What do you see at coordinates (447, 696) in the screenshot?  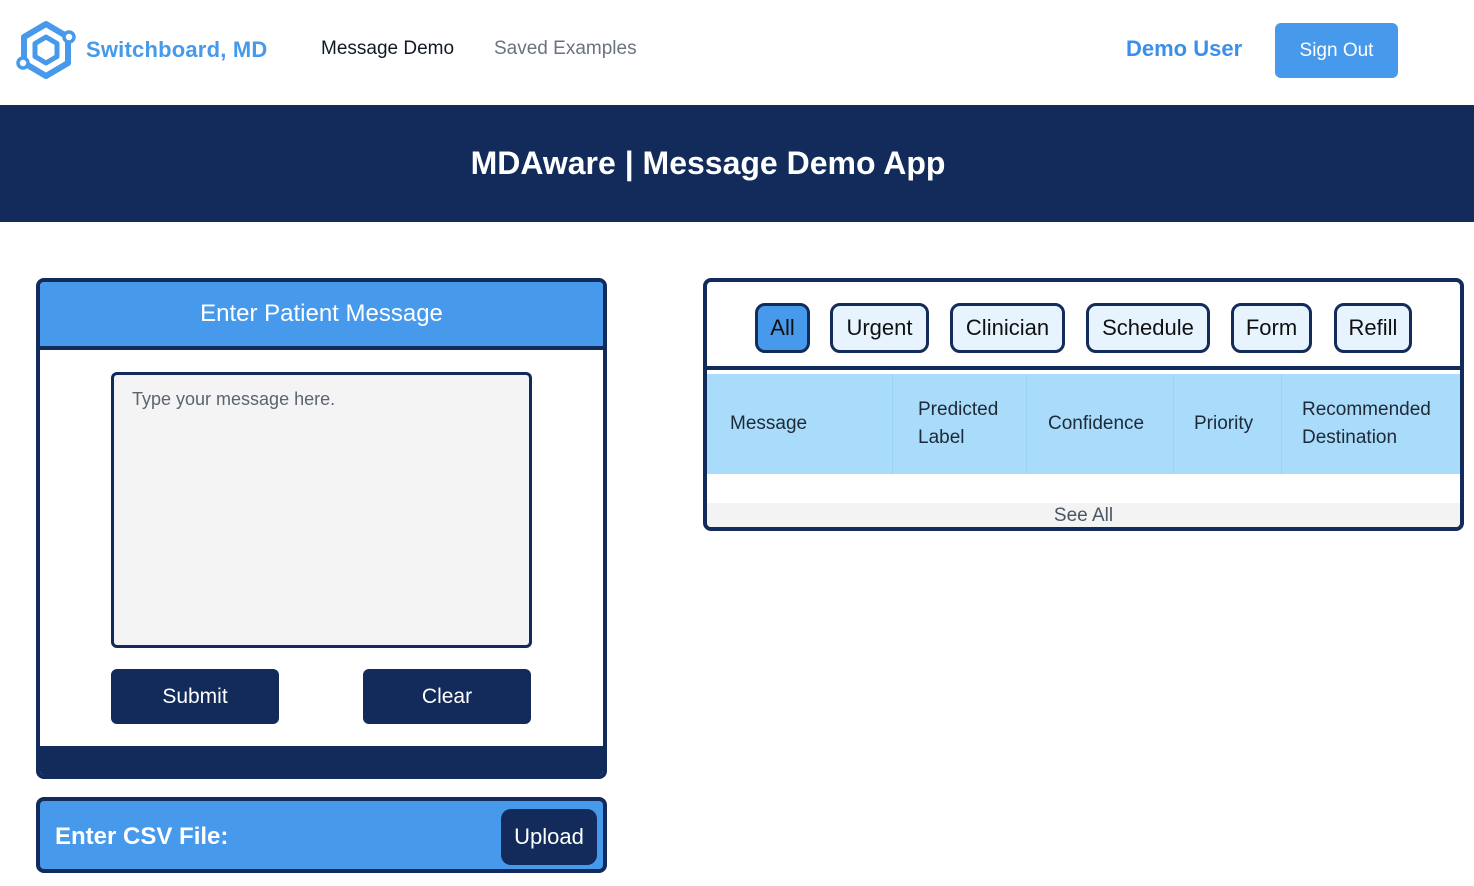 I see `clear-button: Clear` at bounding box center [447, 696].